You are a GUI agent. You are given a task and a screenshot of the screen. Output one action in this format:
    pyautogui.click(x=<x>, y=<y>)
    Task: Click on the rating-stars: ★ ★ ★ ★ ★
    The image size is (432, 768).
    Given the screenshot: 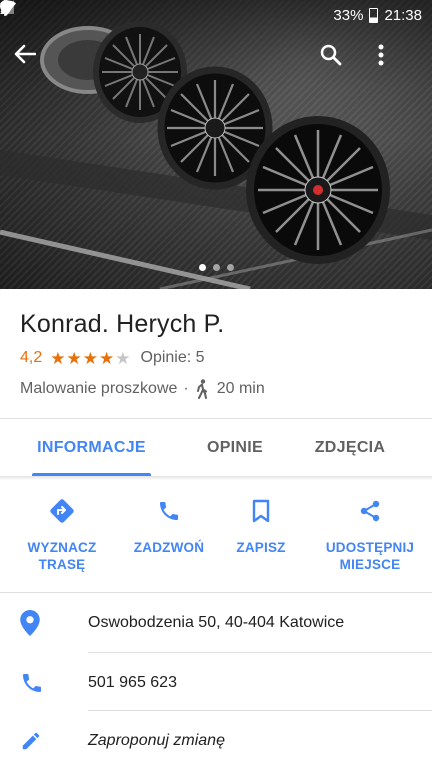 What is the action you would take?
    pyautogui.click(x=90, y=358)
    